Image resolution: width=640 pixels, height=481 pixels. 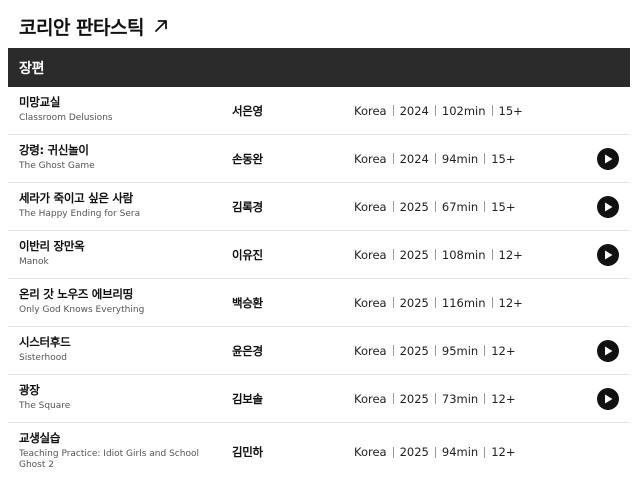 What do you see at coordinates (247, 350) in the screenshot?
I see `film-director: 윤은경` at bounding box center [247, 350].